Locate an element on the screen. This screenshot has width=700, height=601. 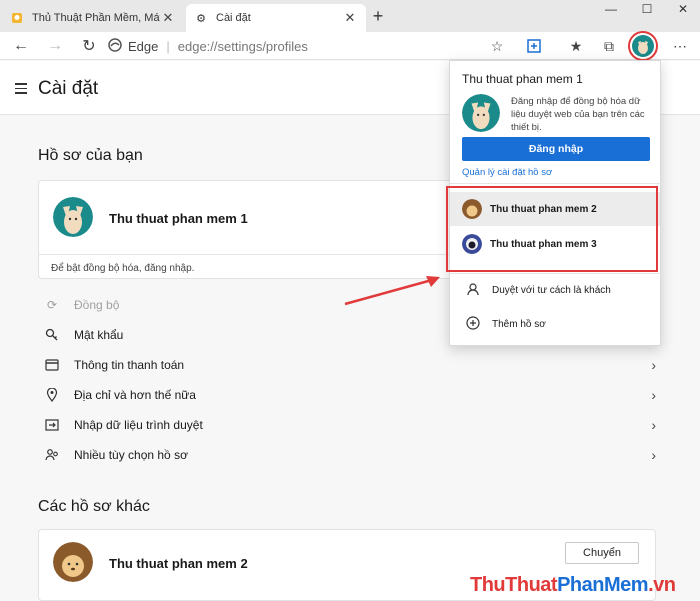
add-profile-label: Thêm hồ sơ is located at coordinates (519, 324).